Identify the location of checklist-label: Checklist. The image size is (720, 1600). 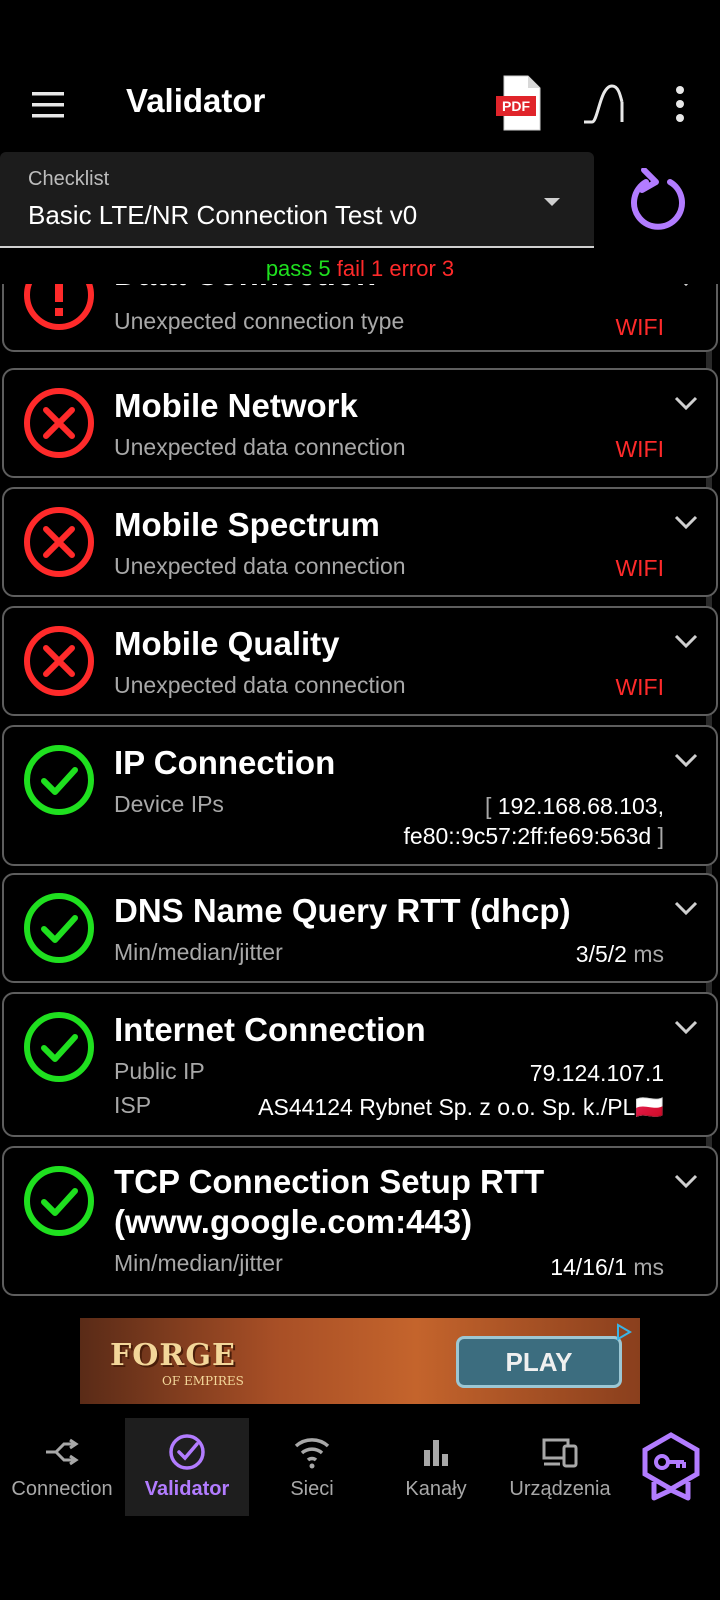
(69, 179).